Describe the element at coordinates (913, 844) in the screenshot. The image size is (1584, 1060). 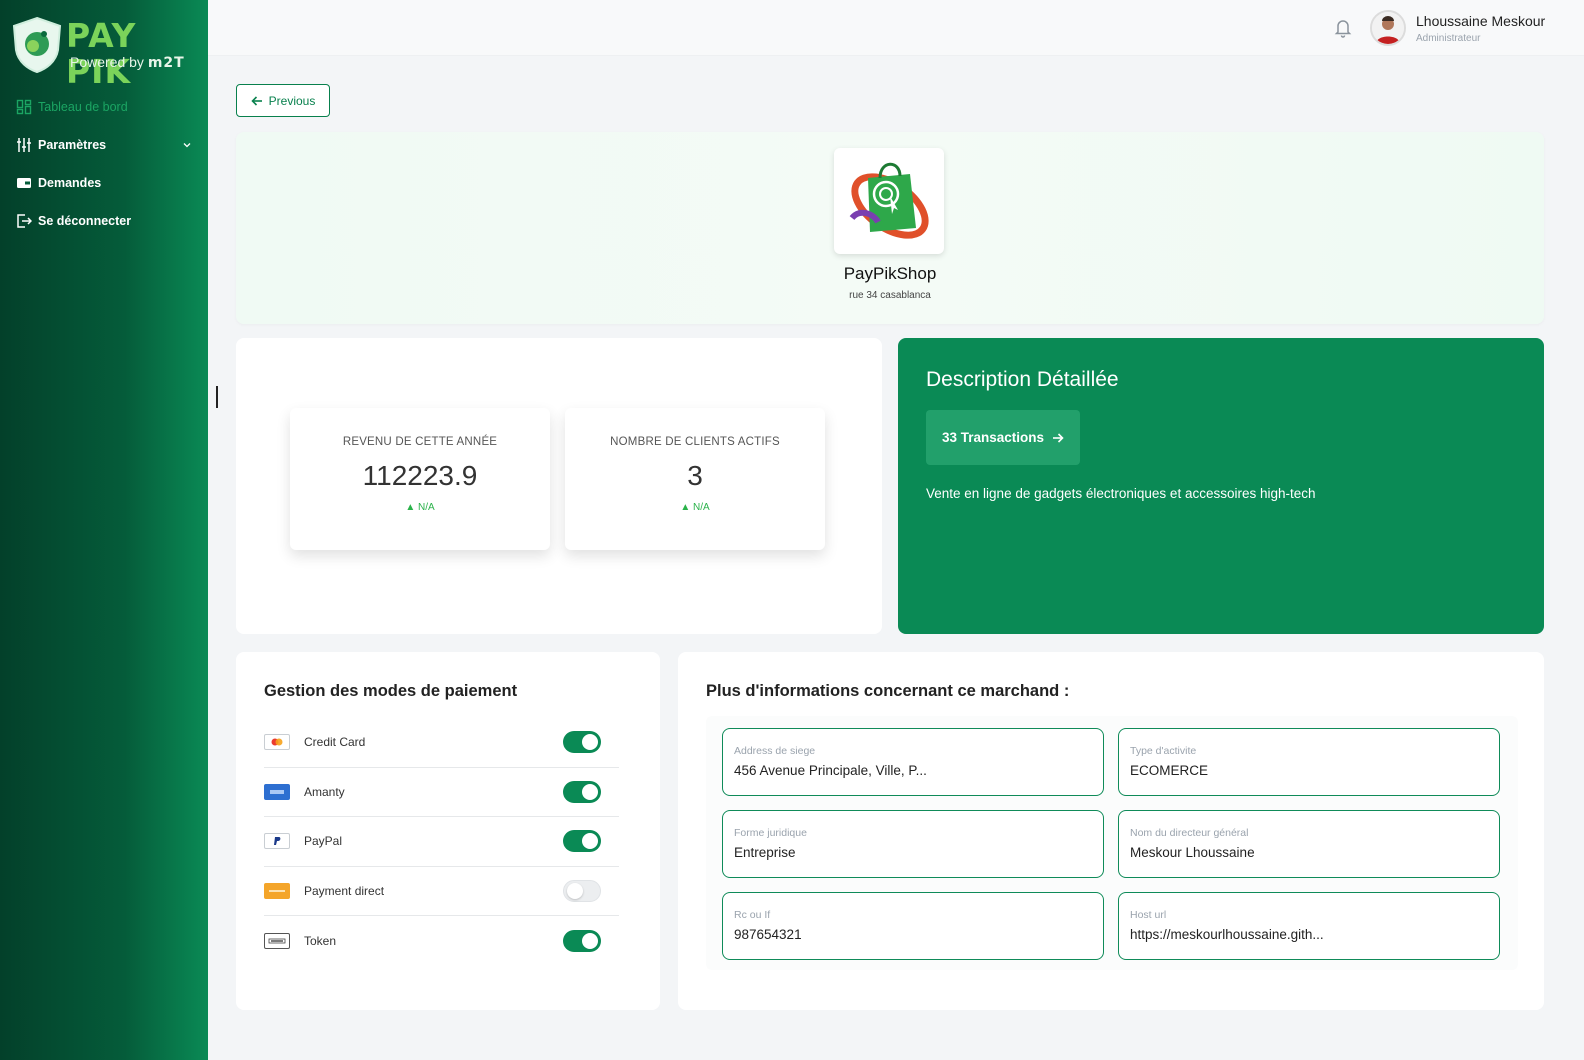
I see `field-legal-form: Forme juridique Entreprise` at that location.